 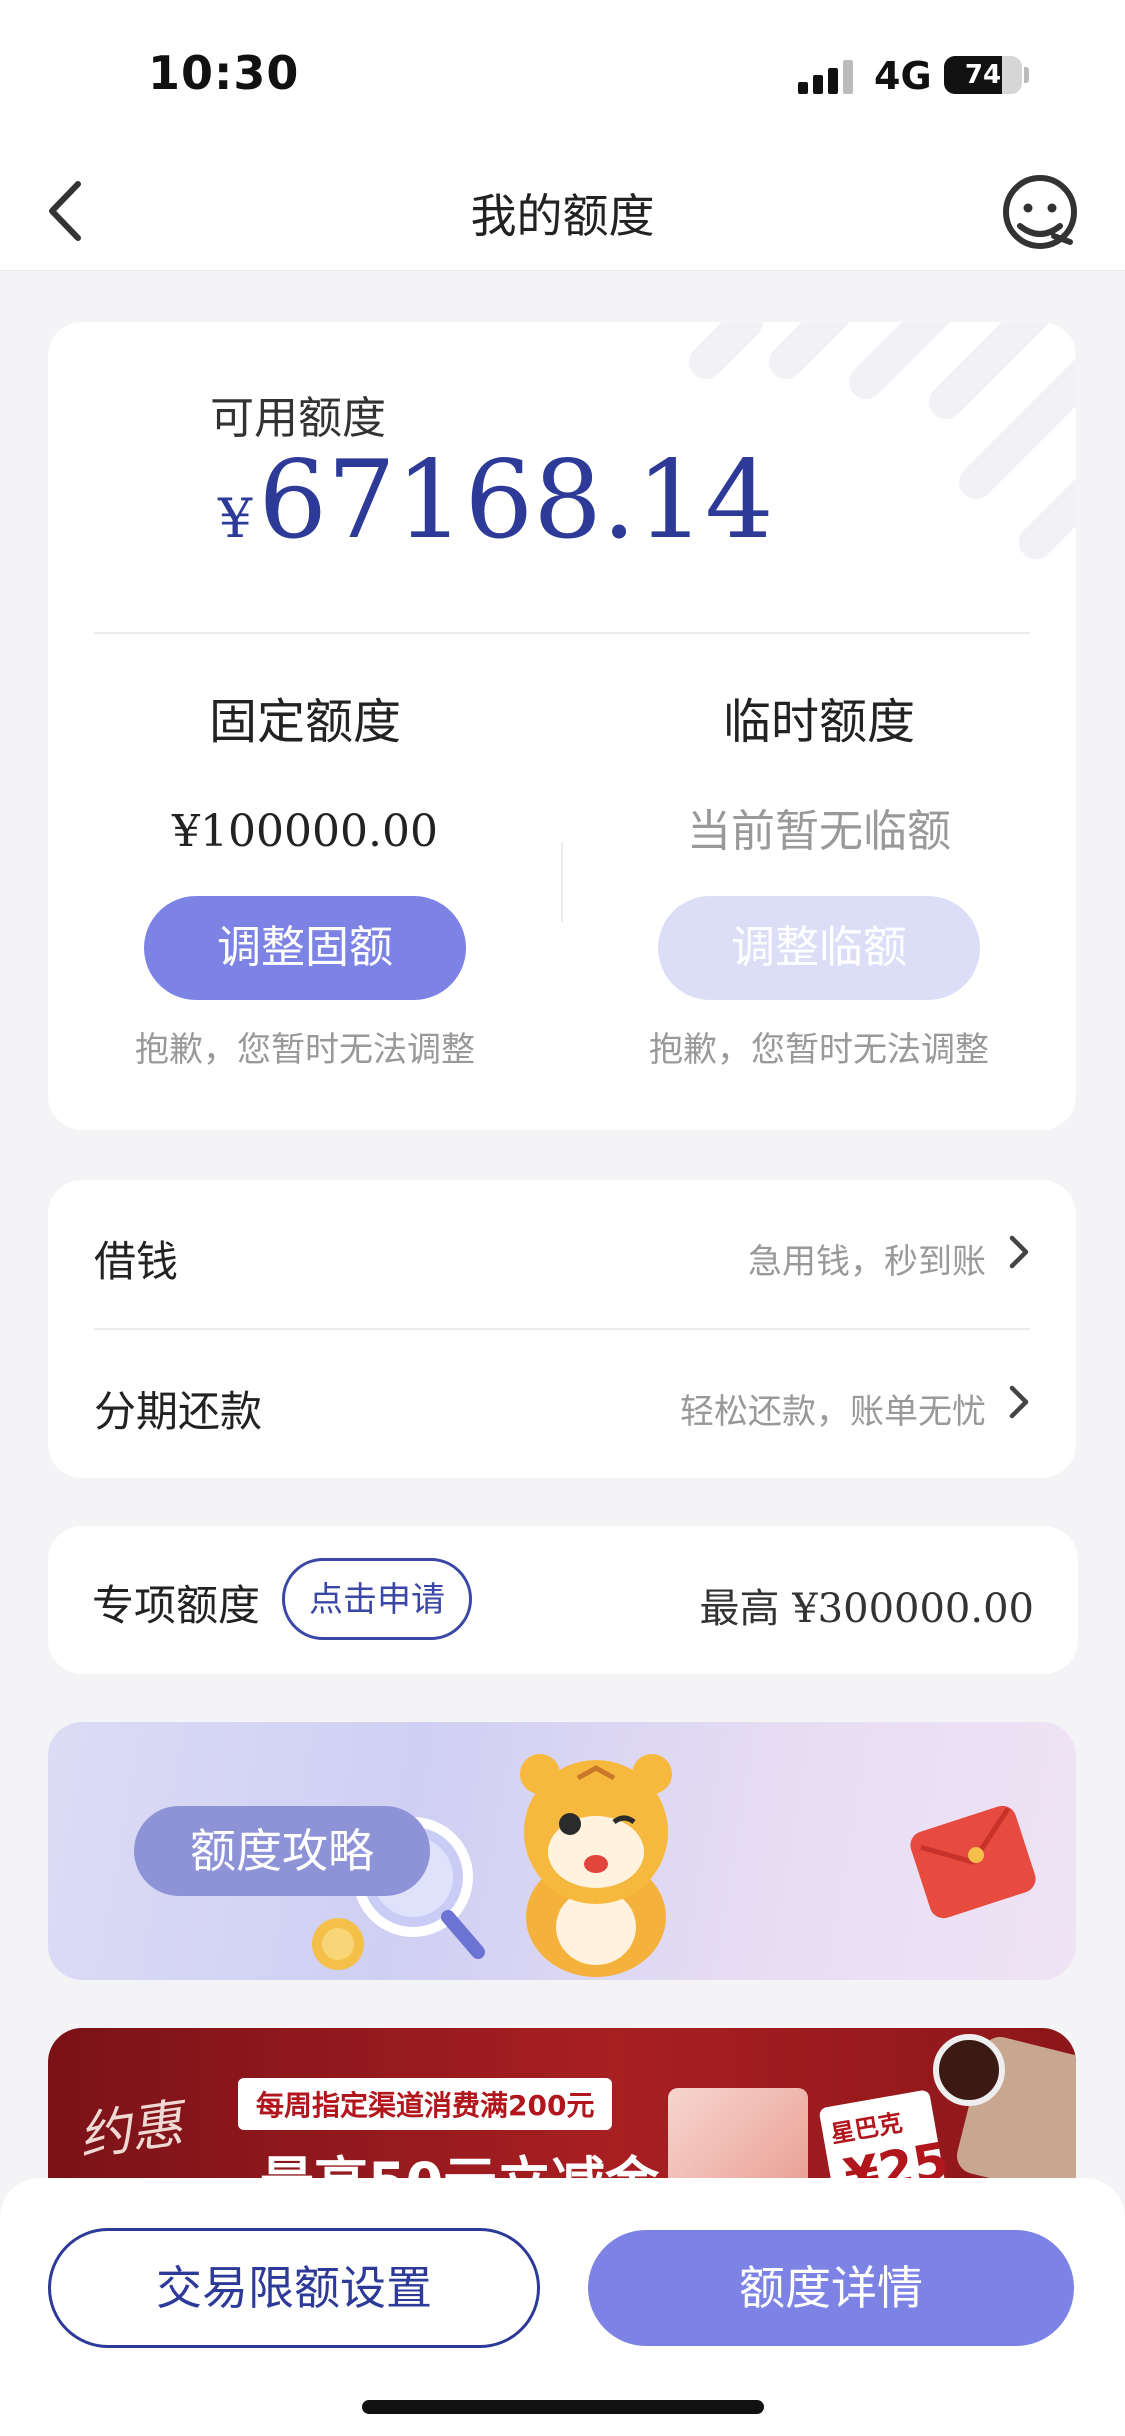 What do you see at coordinates (298, 418) in the screenshot?
I see `available-credit-label: 可用额度` at bounding box center [298, 418].